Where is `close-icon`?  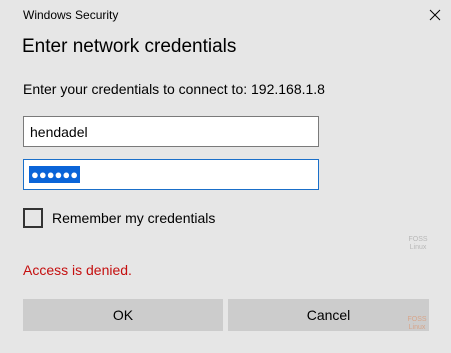 close-icon is located at coordinates (434, 15).